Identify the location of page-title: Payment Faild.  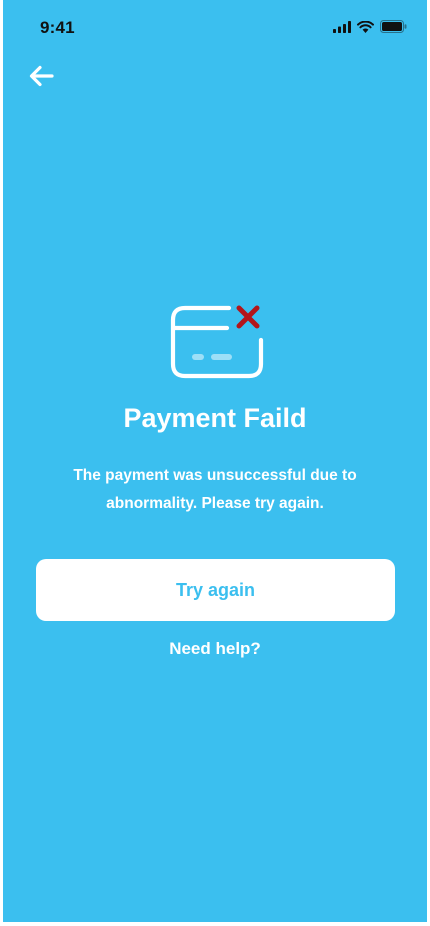
(215, 418).